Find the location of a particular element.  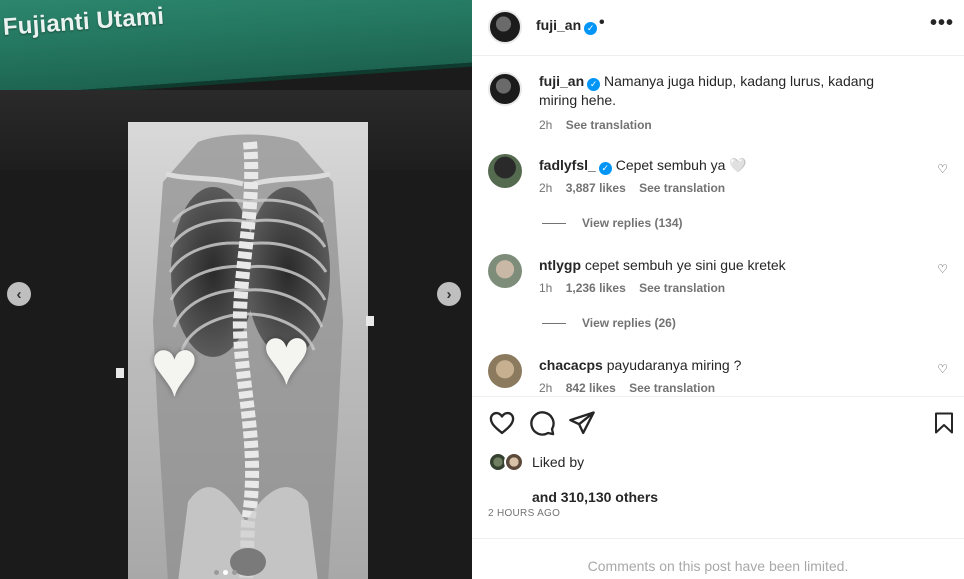

heart-sticker-left: ♥ is located at coordinates (174, 368).